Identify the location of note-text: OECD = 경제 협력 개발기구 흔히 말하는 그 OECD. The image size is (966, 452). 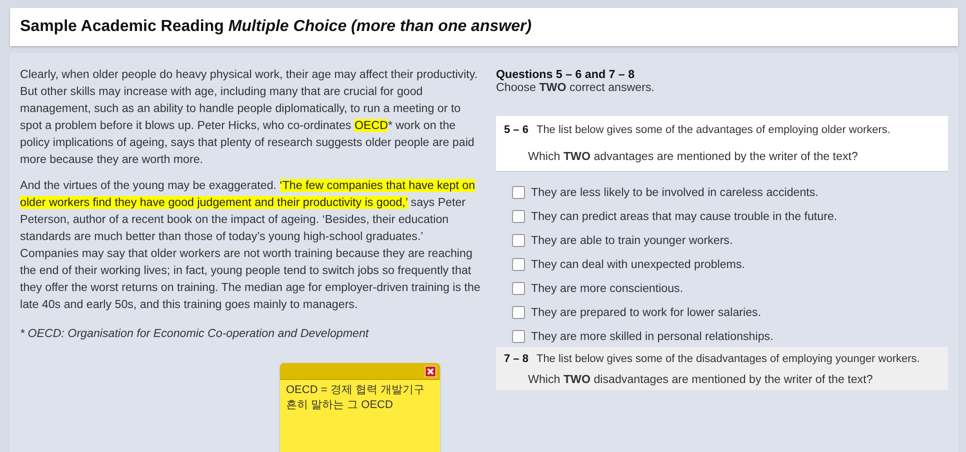
(355, 398).